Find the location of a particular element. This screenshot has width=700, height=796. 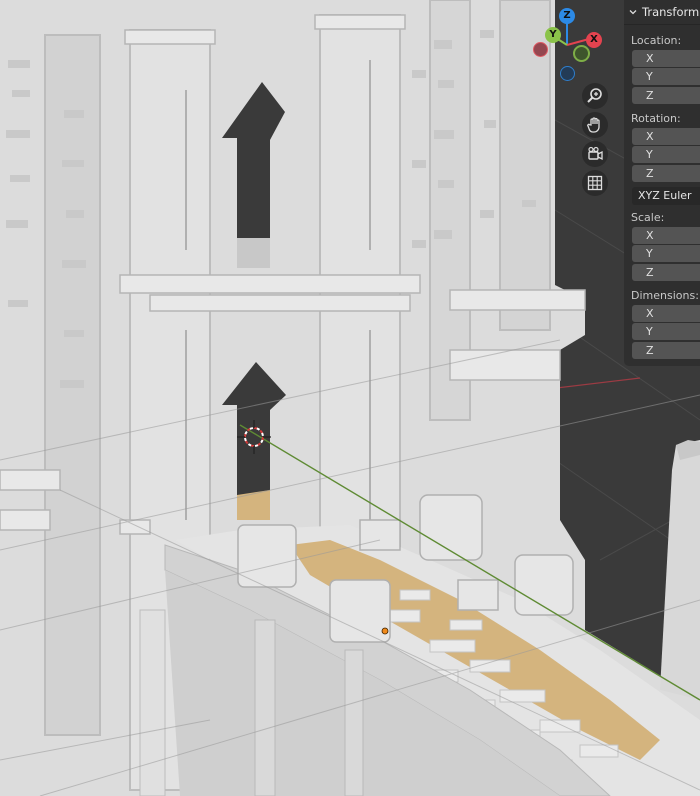

camera-view-button is located at coordinates (595, 154).